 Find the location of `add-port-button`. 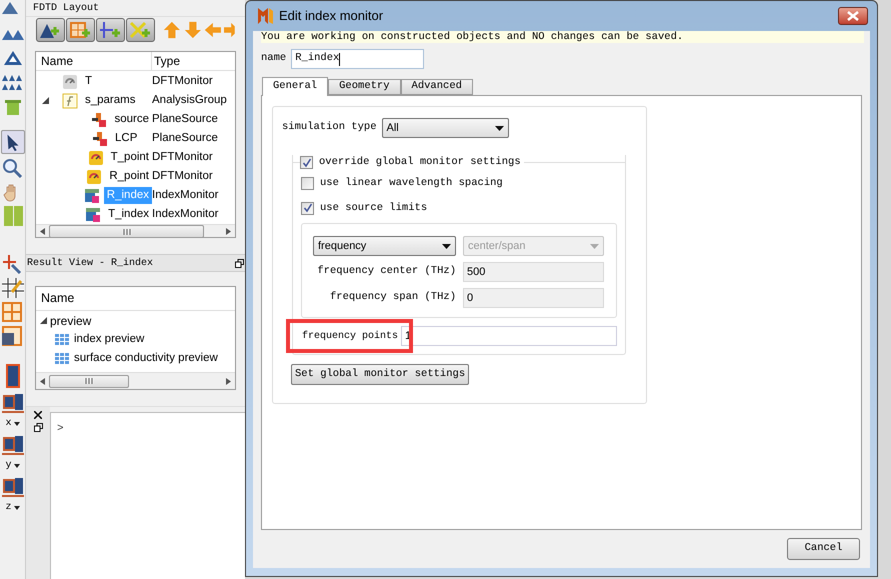

add-port-button is located at coordinates (110, 30).